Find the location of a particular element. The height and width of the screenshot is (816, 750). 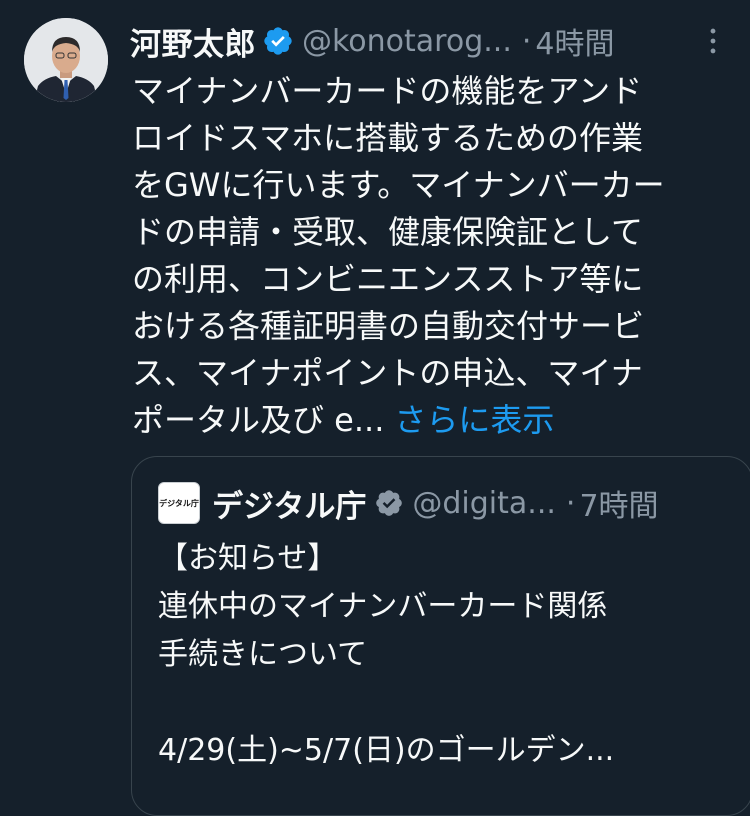

tweet-text-last-line: ポータル及び e... さらに表示 is located at coordinates (432, 420).